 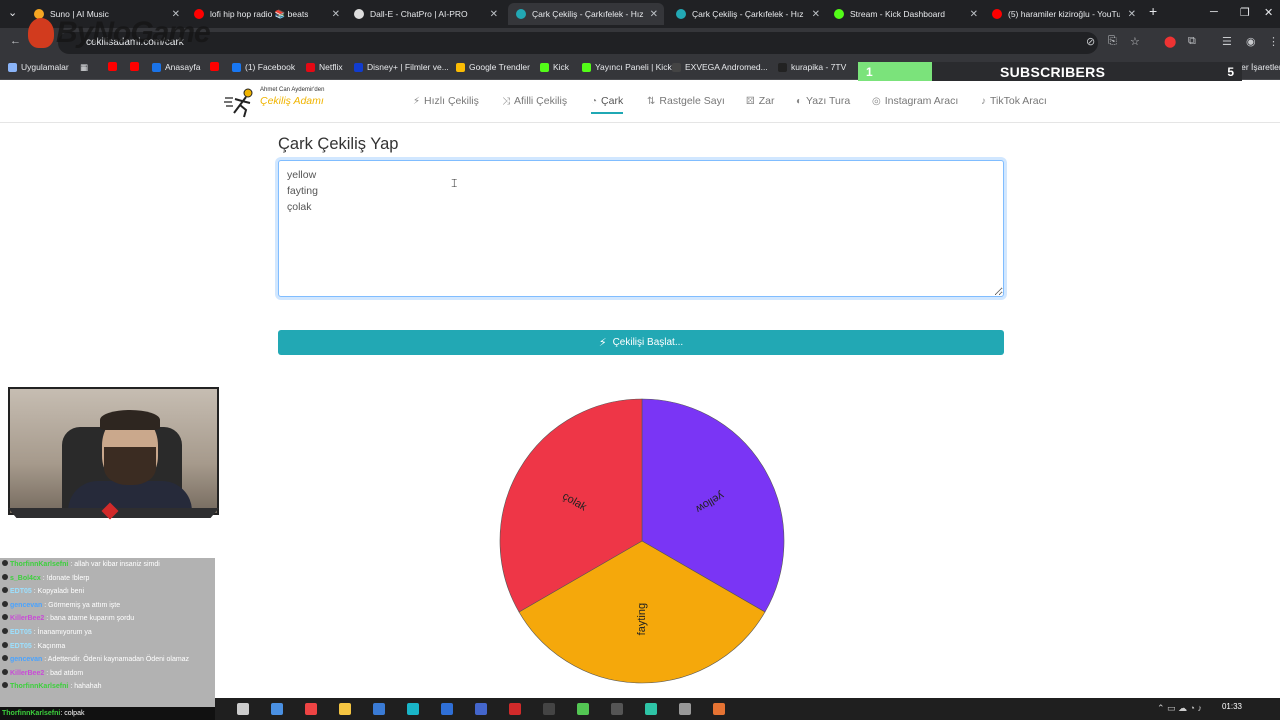 I want to click on menu-icon: ⋮, so click(x=1273, y=41).